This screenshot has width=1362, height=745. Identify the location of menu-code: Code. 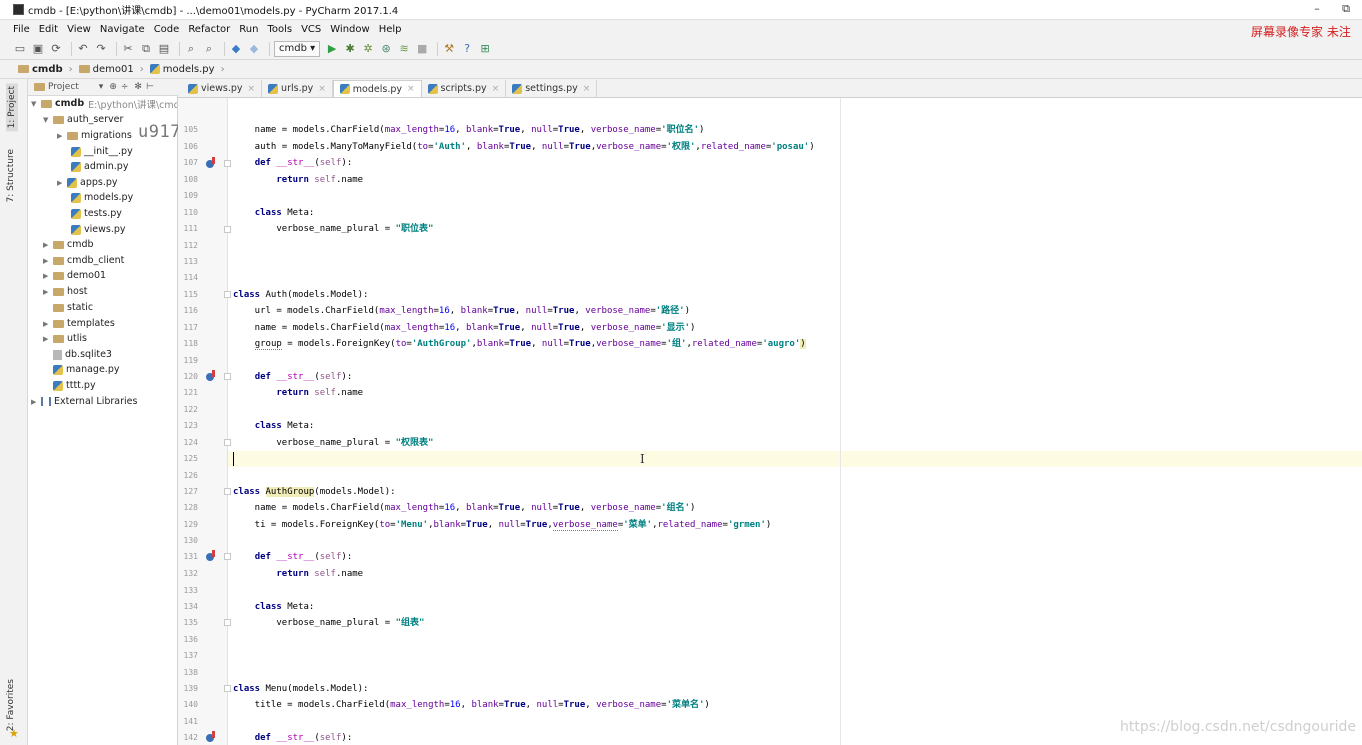
(167, 29).